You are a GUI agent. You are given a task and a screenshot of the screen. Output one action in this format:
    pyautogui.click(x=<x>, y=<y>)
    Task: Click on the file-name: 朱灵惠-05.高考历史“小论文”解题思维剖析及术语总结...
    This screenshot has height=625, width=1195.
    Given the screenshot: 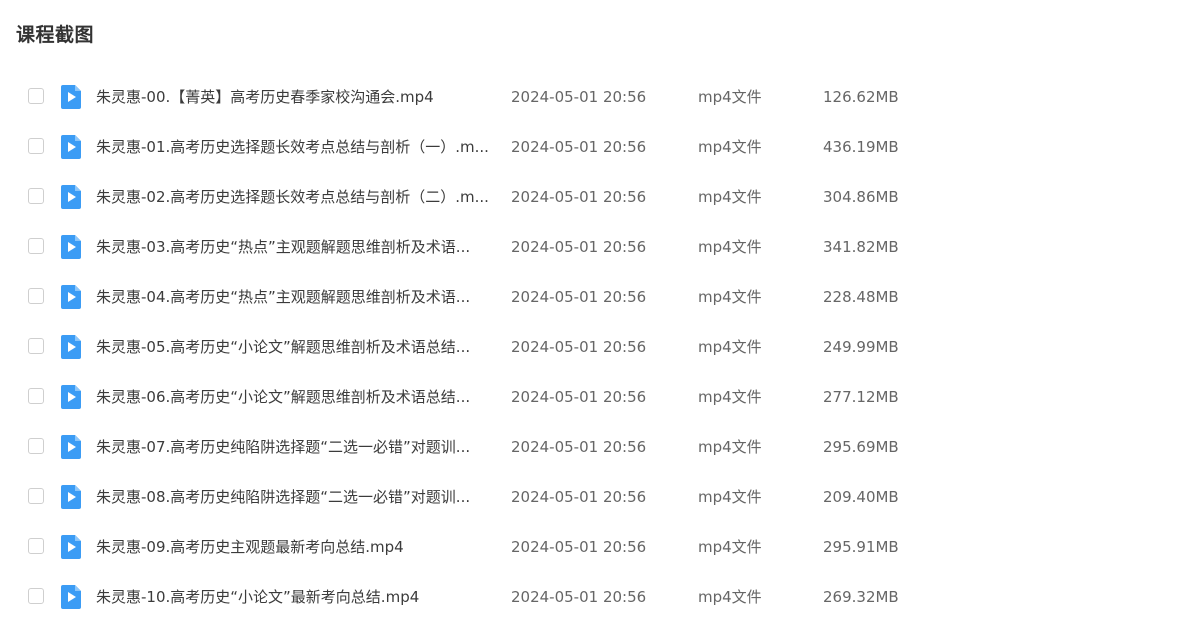 What is the action you would take?
    pyautogui.click(x=296, y=347)
    